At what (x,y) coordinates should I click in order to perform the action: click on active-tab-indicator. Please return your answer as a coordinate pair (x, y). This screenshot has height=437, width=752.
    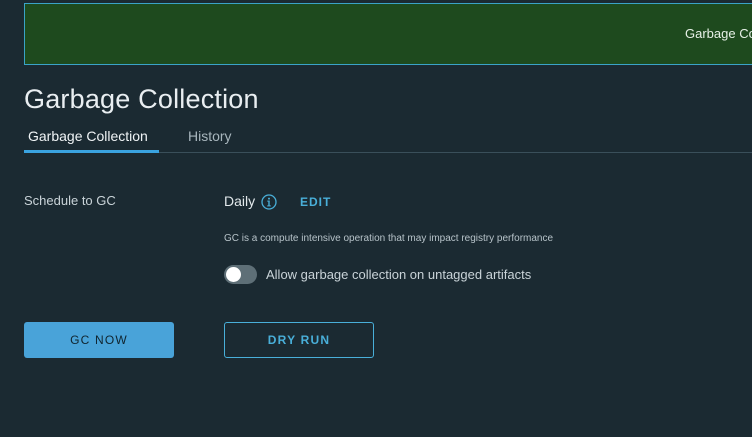
    Looking at the image, I should click on (91, 151).